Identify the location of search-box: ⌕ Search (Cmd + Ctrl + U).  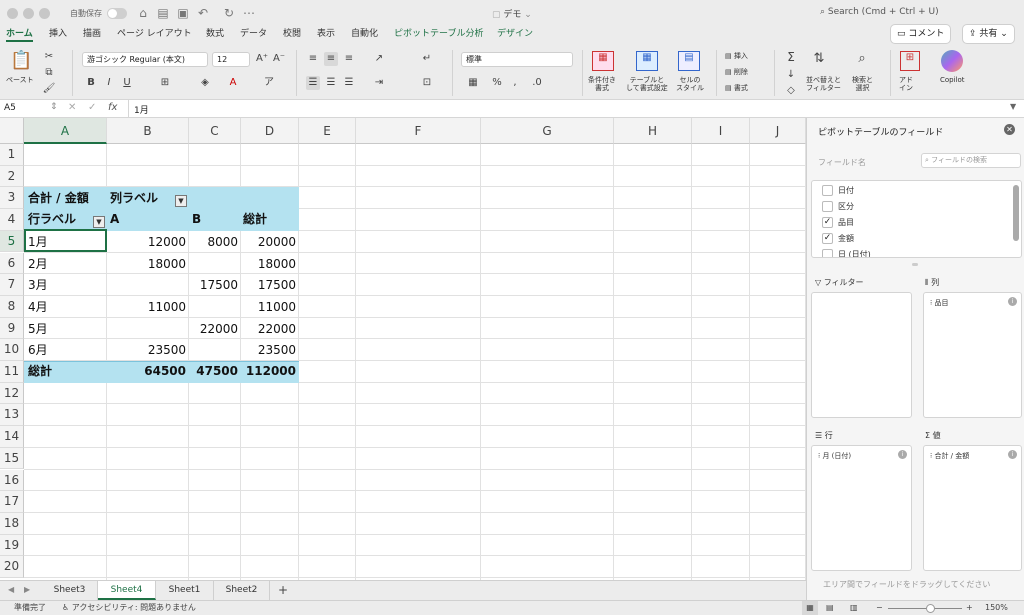
(879, 12).